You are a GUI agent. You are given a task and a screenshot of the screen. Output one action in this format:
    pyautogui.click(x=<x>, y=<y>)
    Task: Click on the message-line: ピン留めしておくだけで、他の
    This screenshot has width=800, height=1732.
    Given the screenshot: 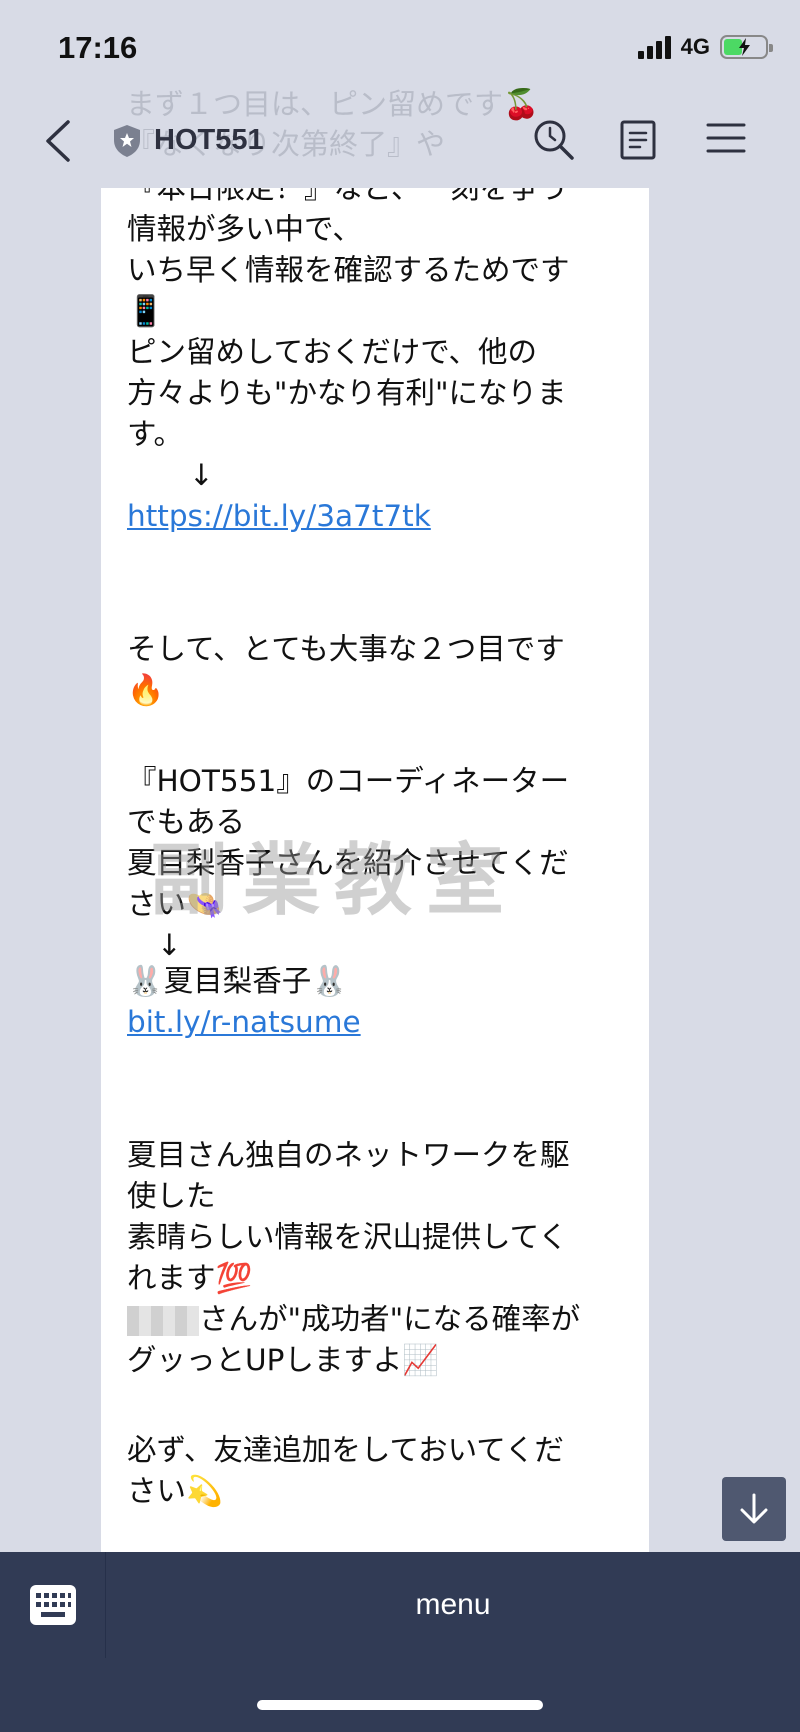 What is the action you would take?
    pyautogui.click(x=332, y=352)
    